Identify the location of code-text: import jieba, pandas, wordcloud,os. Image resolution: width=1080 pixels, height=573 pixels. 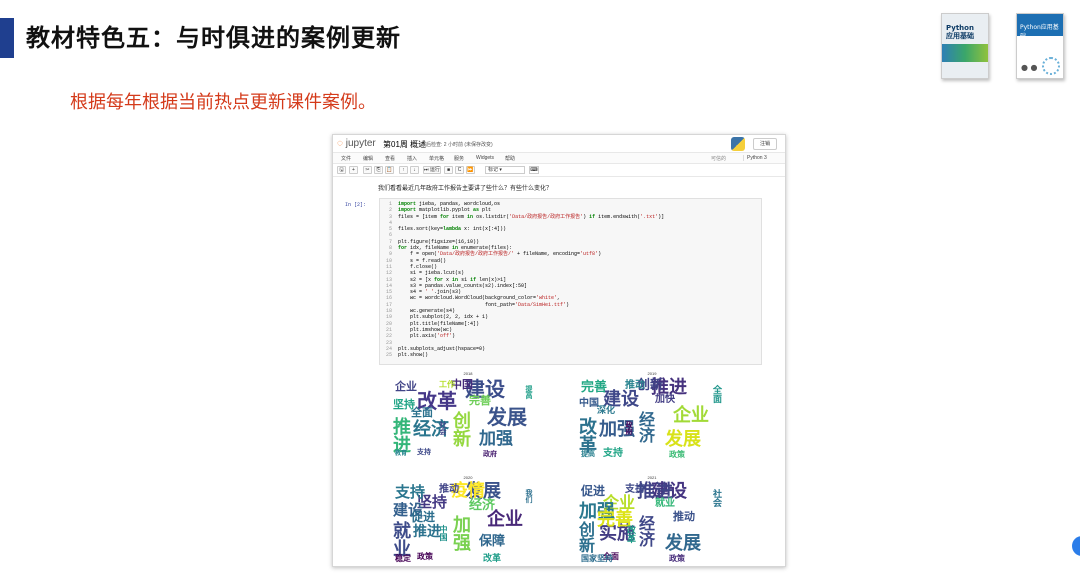
(449, 204).